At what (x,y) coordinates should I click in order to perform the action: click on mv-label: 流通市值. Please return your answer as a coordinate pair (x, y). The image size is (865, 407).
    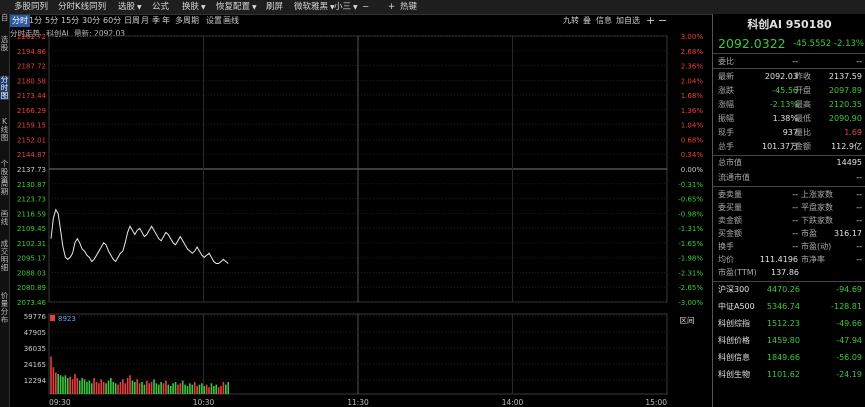
    Looking at the image, I should click on (734, 177).